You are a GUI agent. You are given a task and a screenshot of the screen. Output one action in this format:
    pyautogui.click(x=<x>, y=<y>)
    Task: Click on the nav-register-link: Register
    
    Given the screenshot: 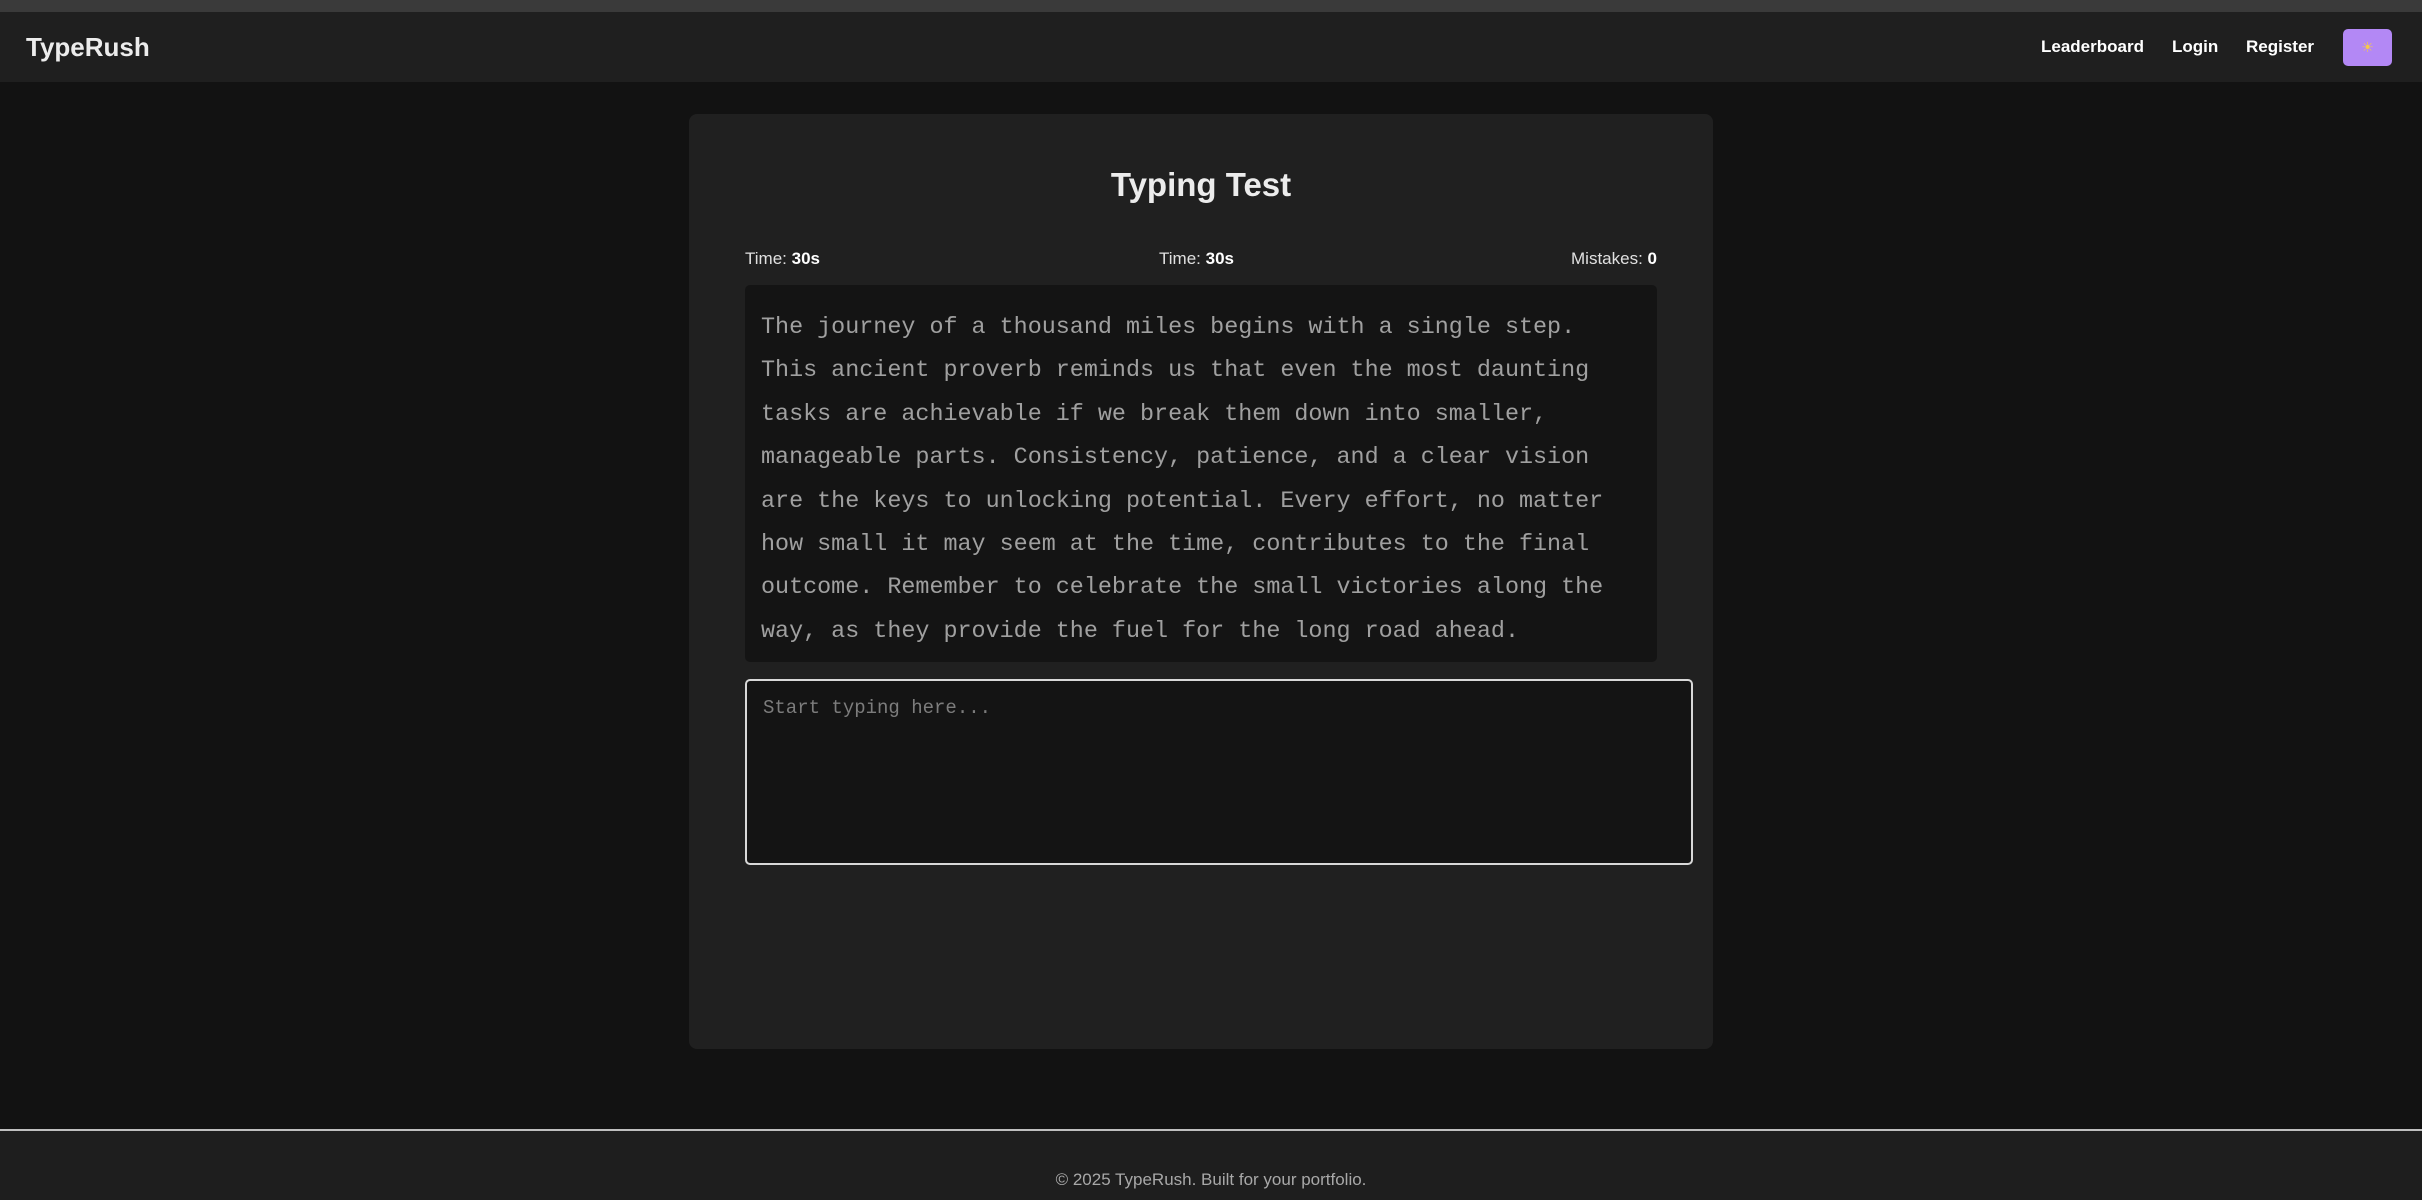 What is the action you would take?
    pyautogui.click(x=2280, y=47)
    